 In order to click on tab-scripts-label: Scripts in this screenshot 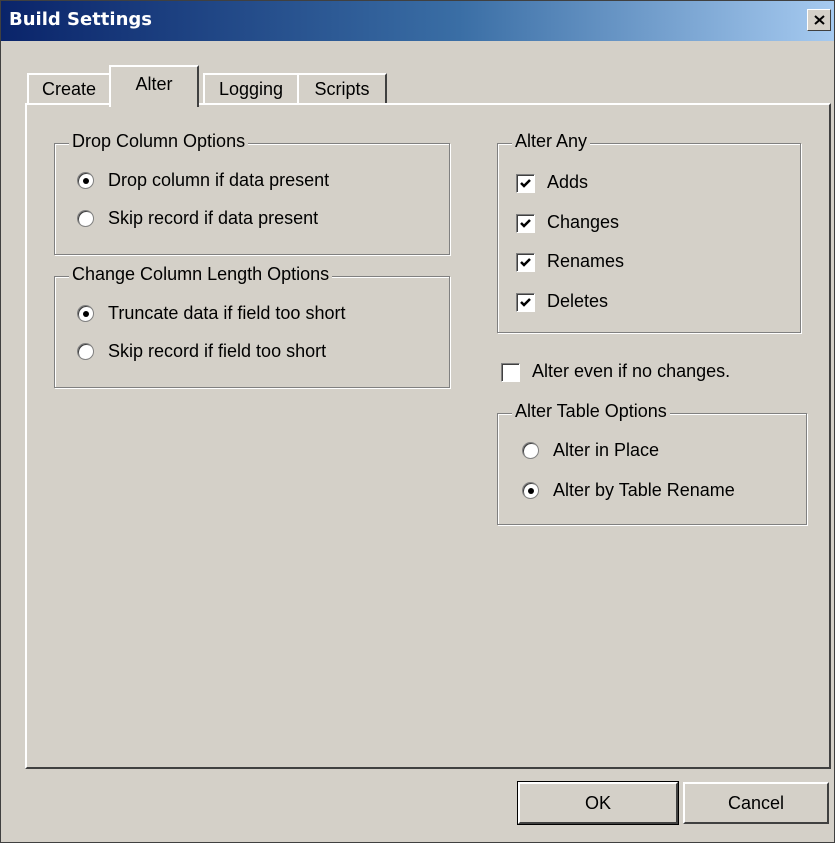, I will do `click(342, 89)`.